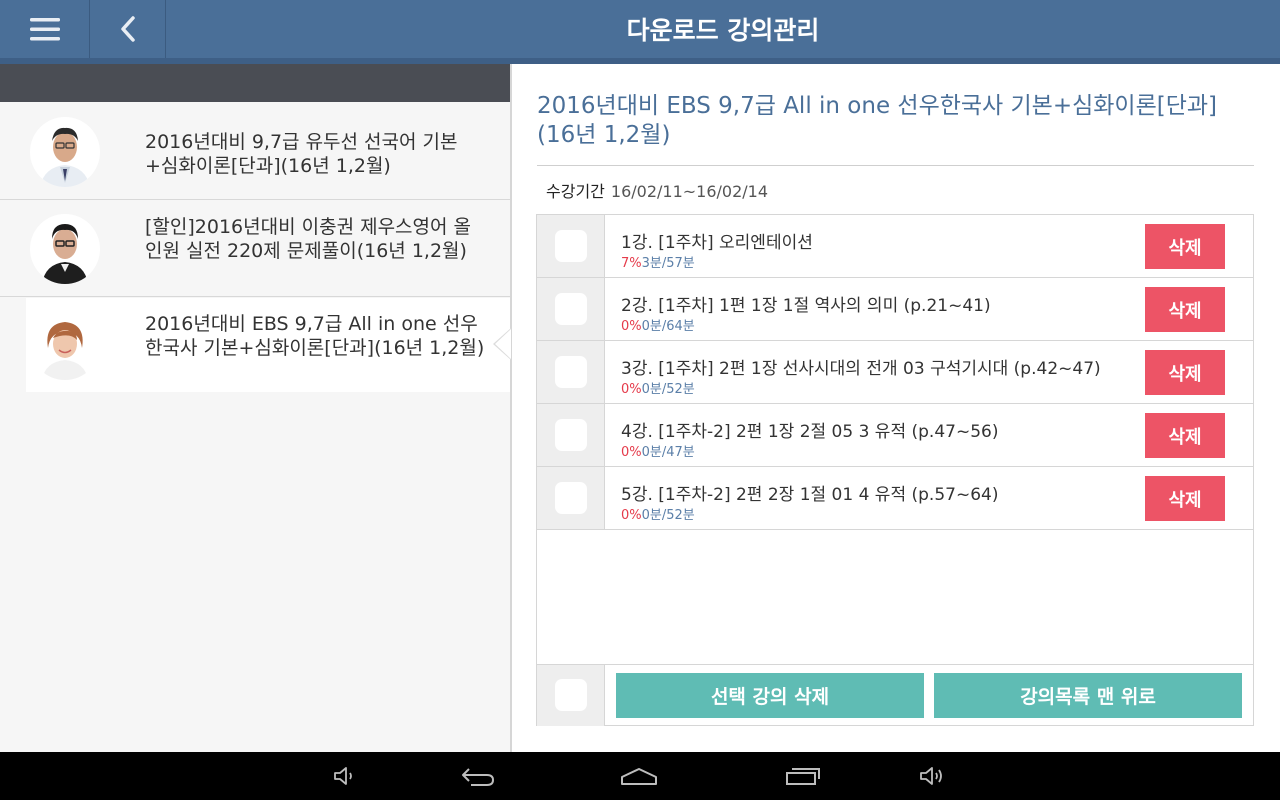 The height and width of the screenshot is (800, 1280). I want to click on page-title: 다운로드 강의관리, so click(723, 30).